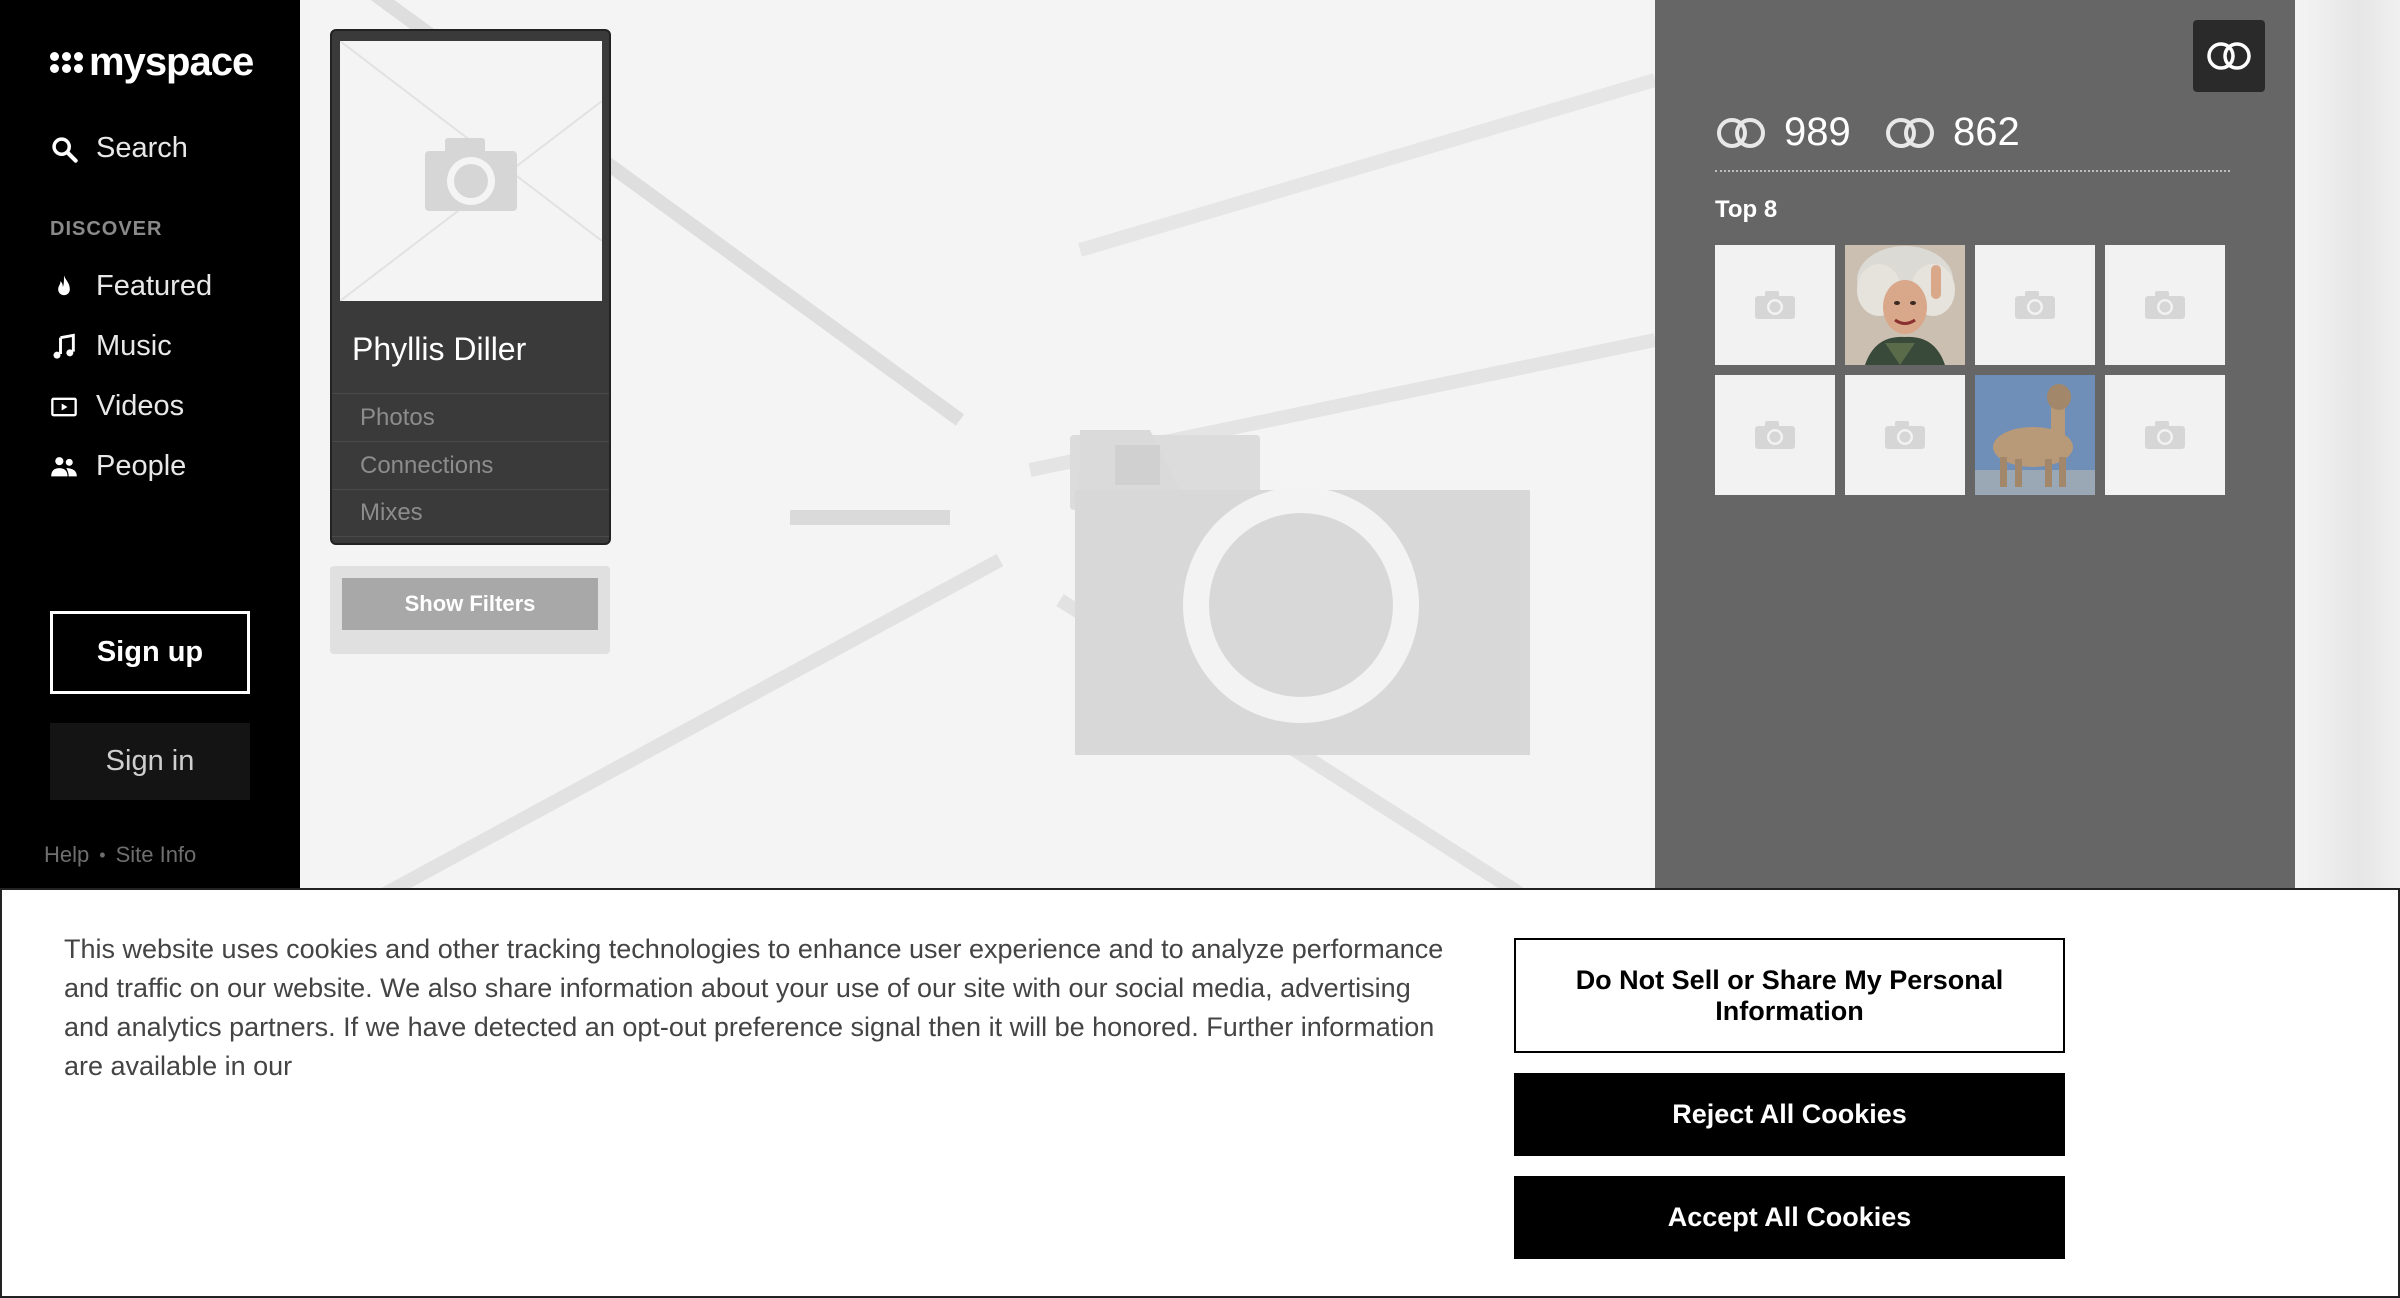 The height and width of the screenshot is (1298, 2400). Describe the element at coordinates (439, 349) in the screenshot. I see `profile-name: Phyllis Diller` at that location.